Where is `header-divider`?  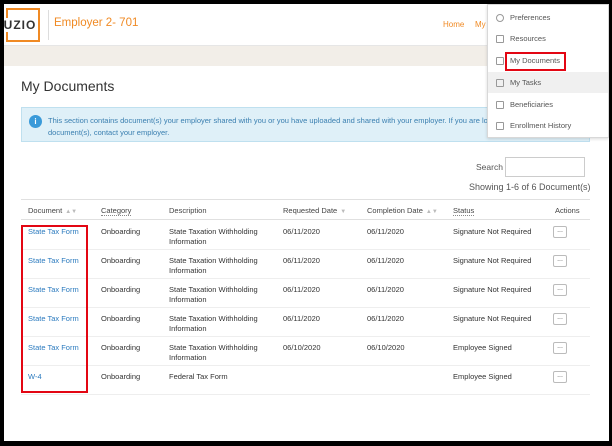
header-divider is located at coordinates (48, 25).